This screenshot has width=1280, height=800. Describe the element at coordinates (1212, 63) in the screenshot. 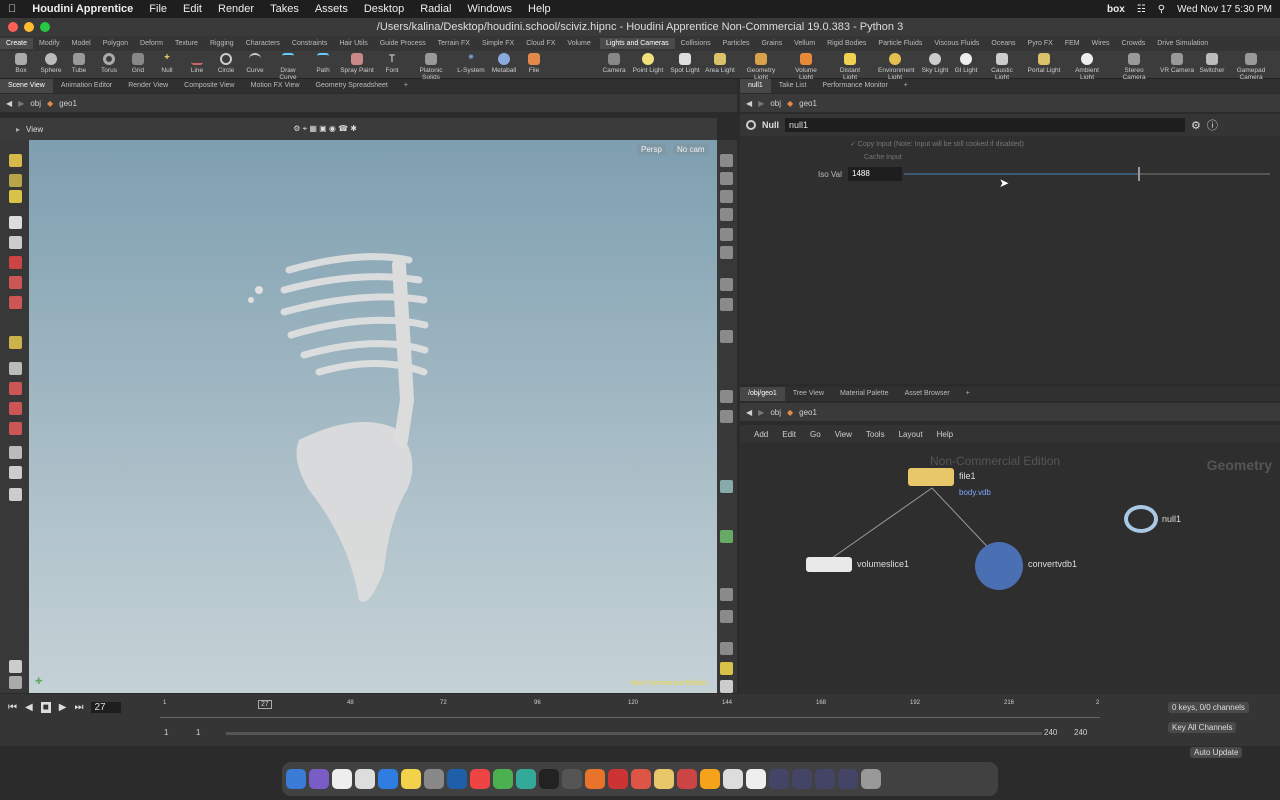

I see `tool-switcher: Switcher` at that location.